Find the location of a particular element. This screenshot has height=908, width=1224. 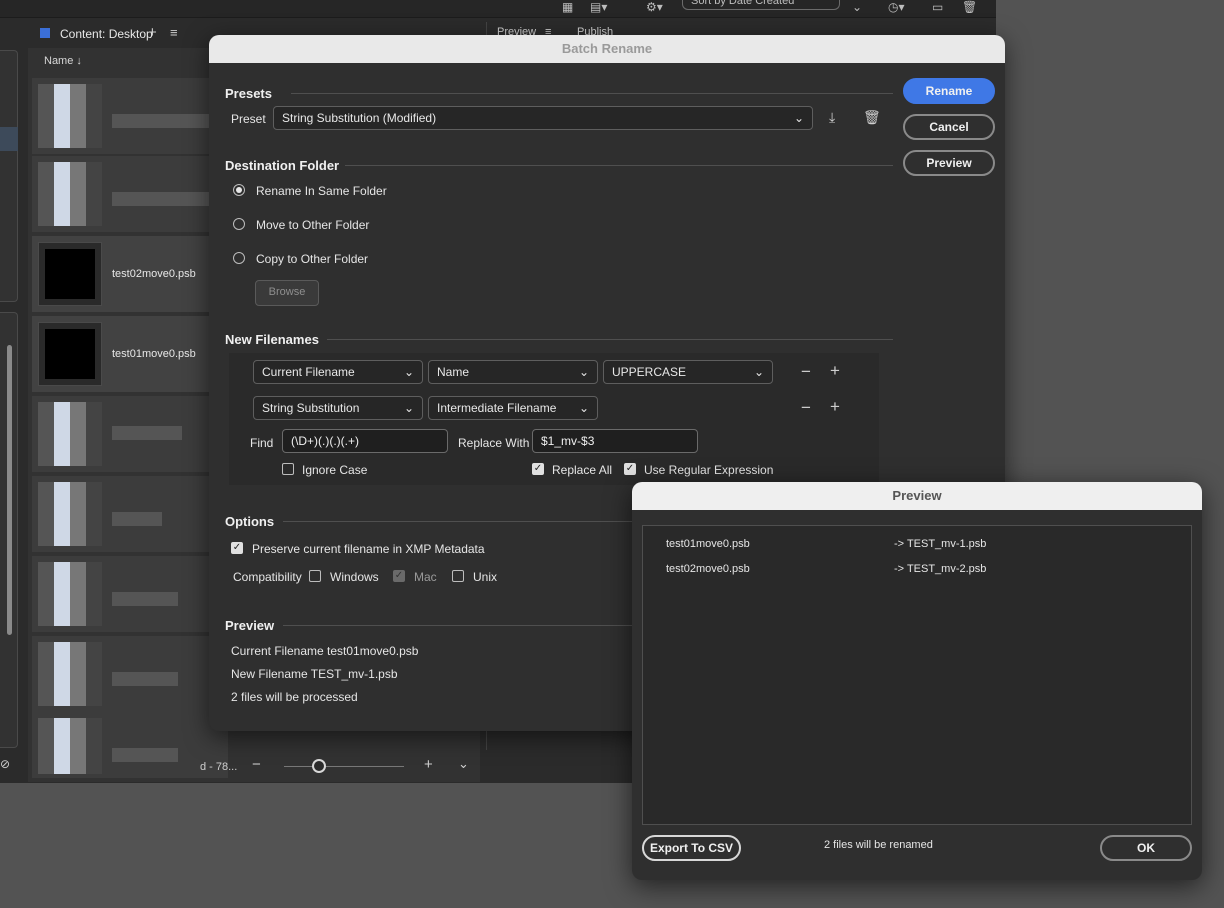

destination-folder-heading: Destination Folder is located at coordinates (282, 165).